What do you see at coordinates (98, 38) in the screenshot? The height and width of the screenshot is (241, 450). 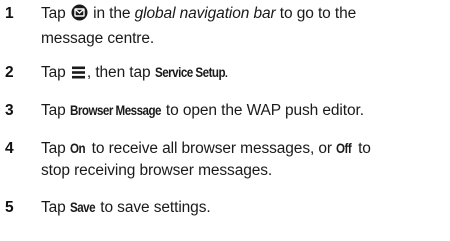 I see `step-text-part: message centre.` at bounding box center [98, 38].